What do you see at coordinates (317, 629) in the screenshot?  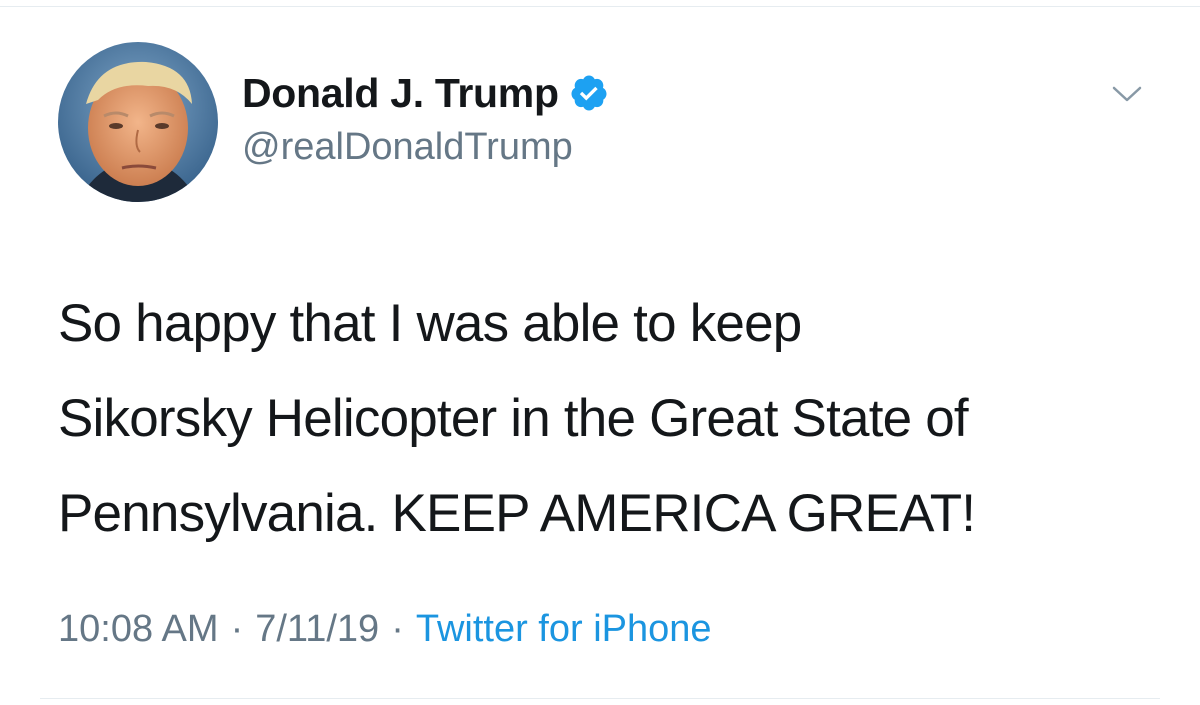 I see `tweet-date: 7/11/19` at bounding box center [317, 629].